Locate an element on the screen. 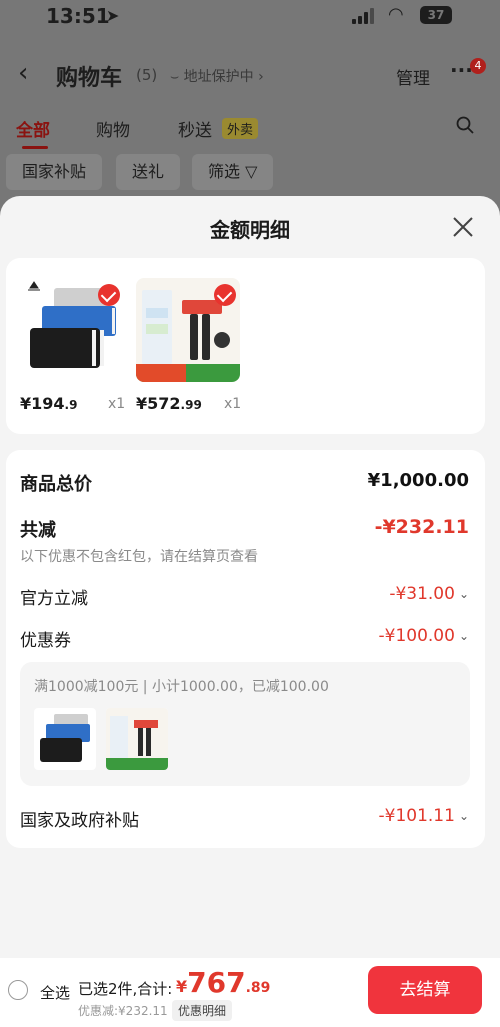  coupon-description: 满1000减100元 | 小计1000.00，已减100.00 is located at coordinates (181, 687).